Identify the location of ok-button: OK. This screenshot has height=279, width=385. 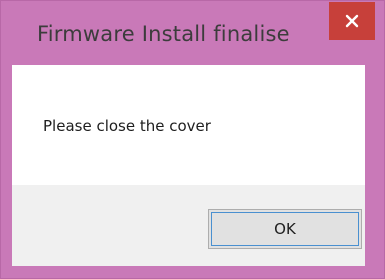
(285, 229).